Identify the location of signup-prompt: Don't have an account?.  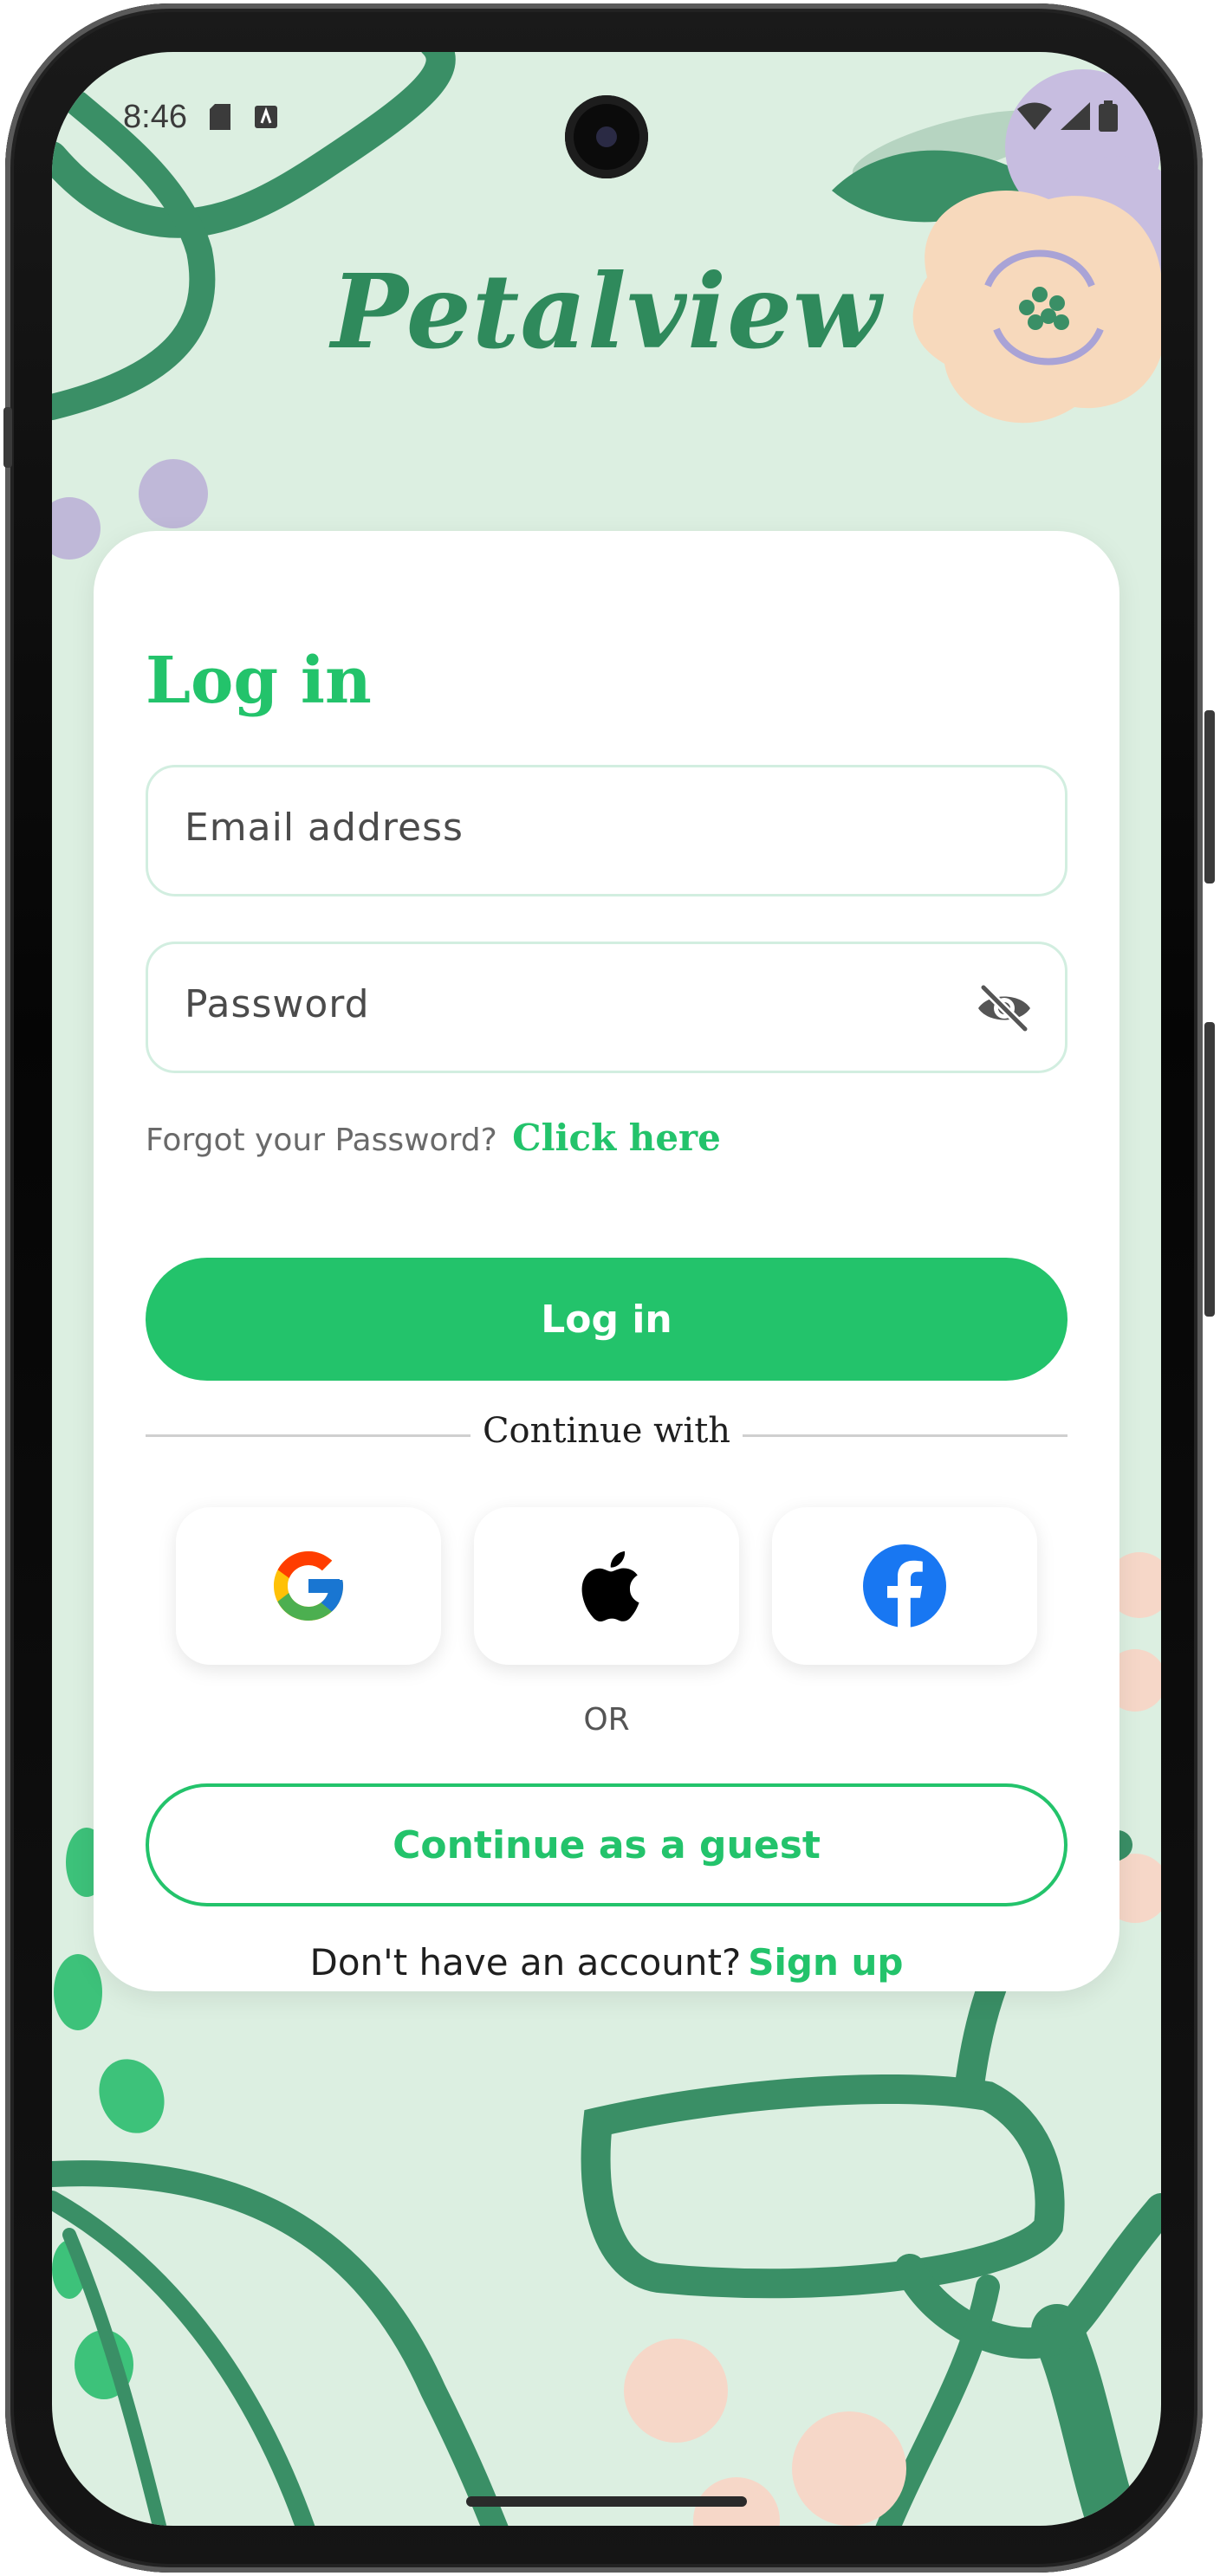
(525, 1962).